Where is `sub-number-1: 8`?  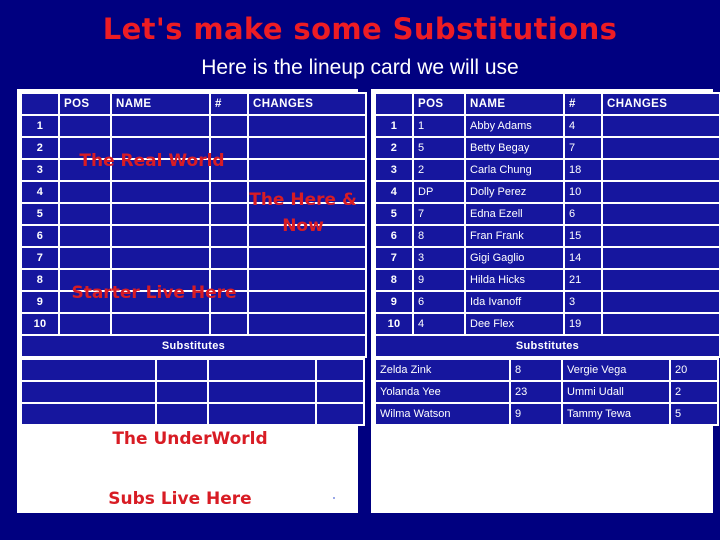
sub-number-1: 8 is located at coordinates (536, 370).